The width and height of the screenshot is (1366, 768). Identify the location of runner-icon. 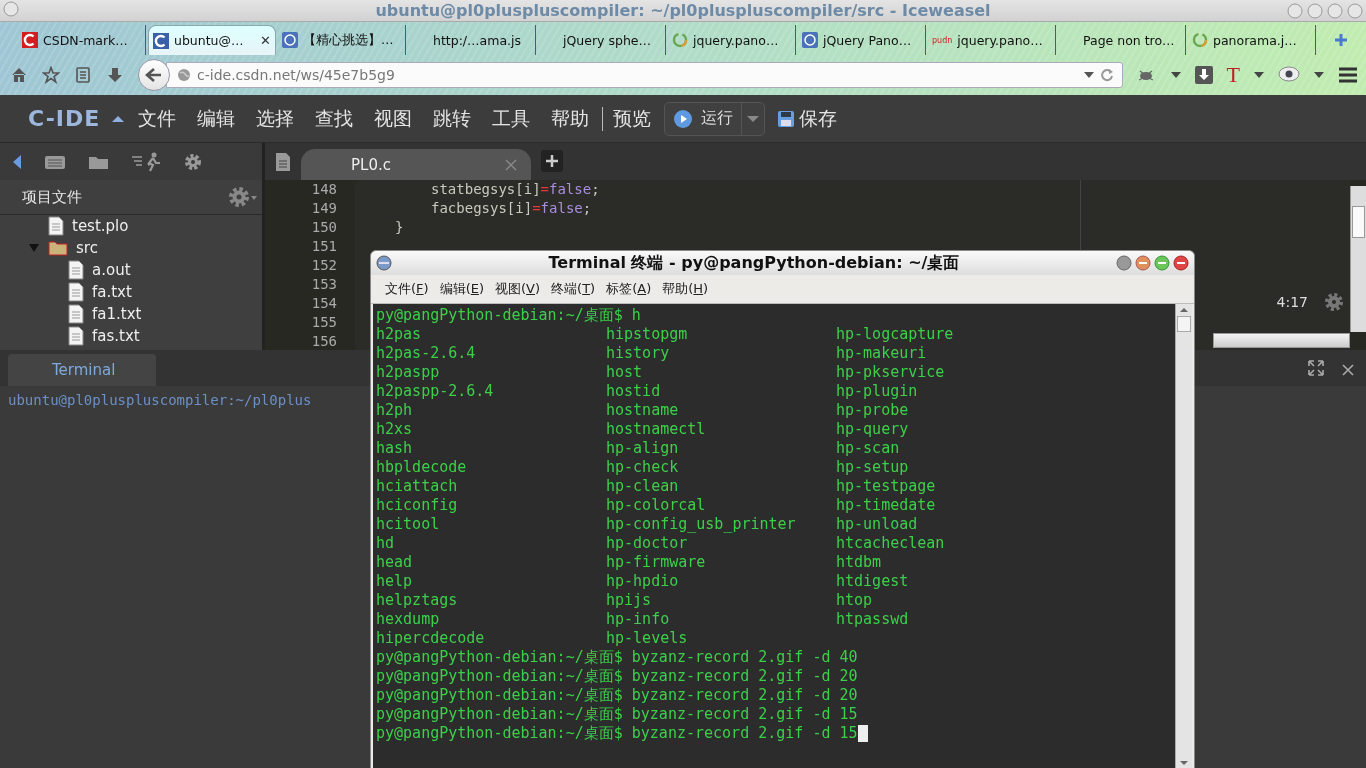
(147, 161).